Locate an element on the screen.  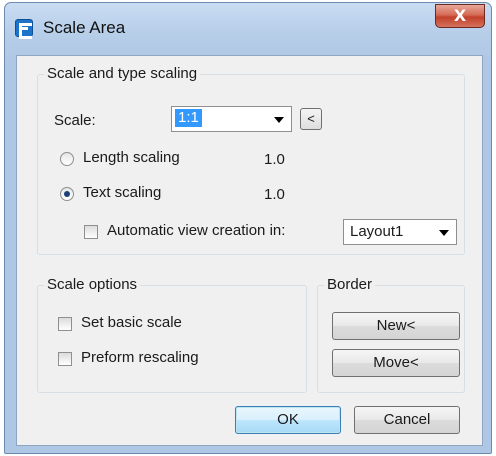
close-button: X is located at coordinates (460, 16).